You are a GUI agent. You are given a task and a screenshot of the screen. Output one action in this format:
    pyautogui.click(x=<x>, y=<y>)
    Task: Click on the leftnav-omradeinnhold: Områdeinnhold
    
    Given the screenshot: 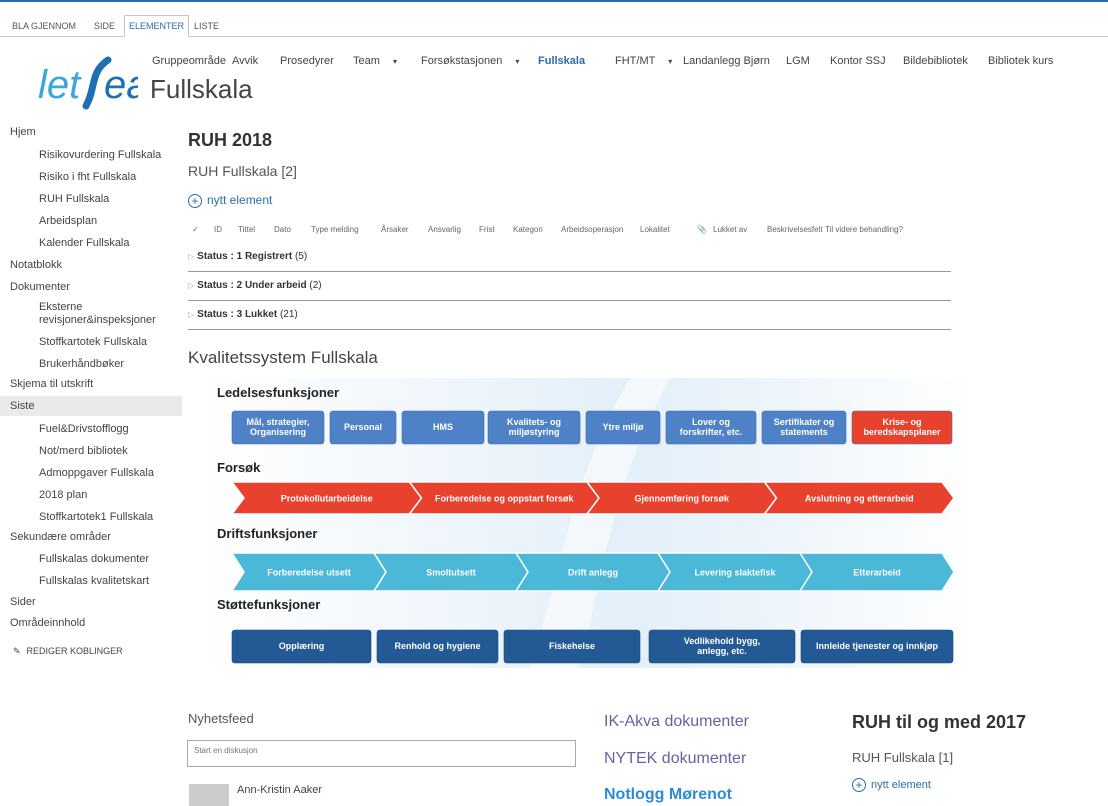 What is the action you would take?
    pyautogui.click(x=47, y=623)
    